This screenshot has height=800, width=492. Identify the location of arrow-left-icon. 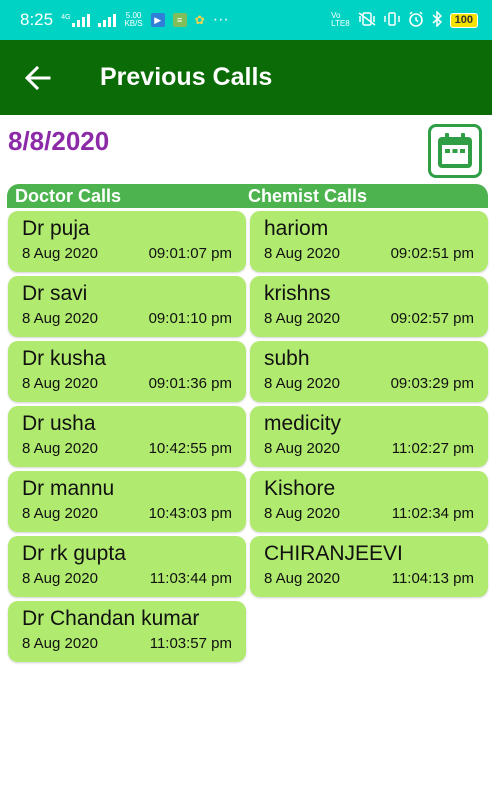
(38, 77).